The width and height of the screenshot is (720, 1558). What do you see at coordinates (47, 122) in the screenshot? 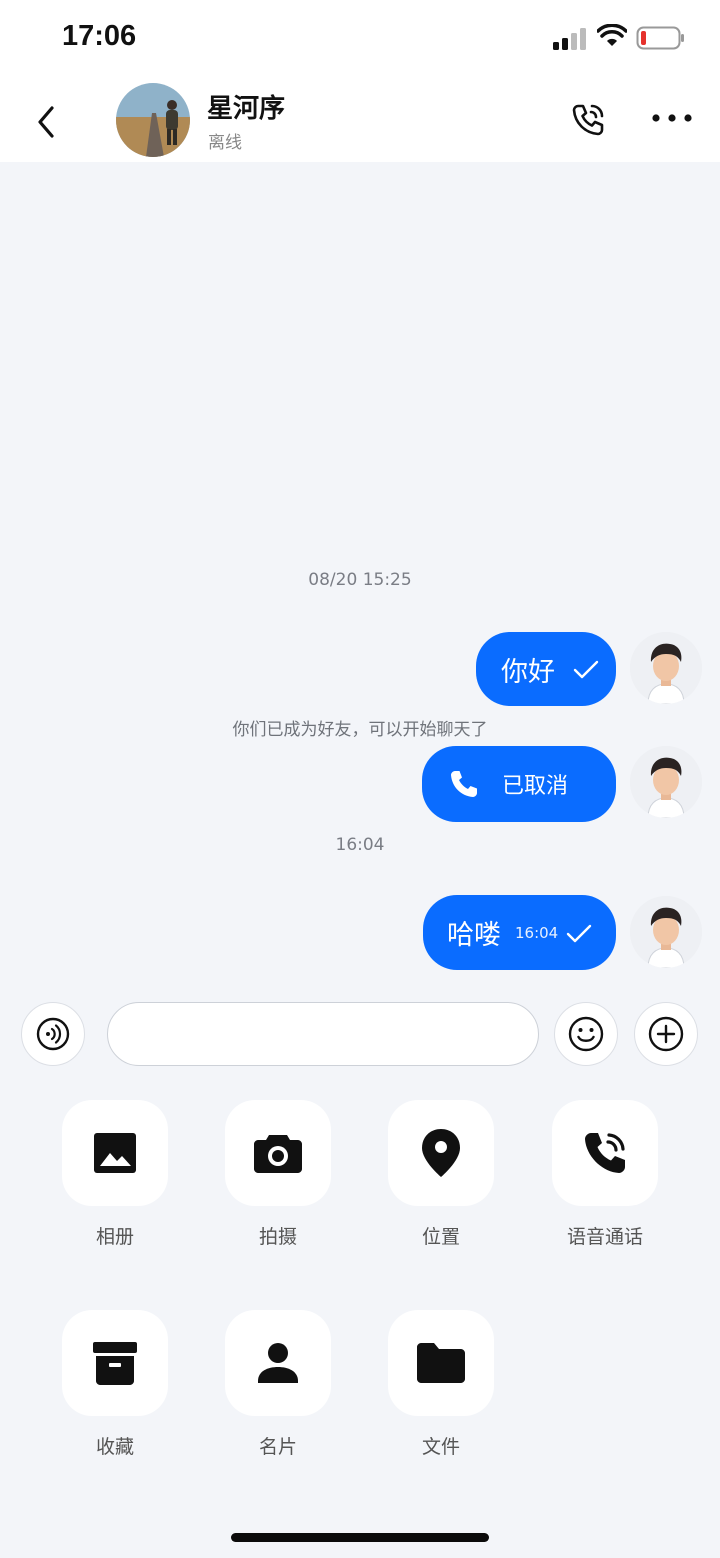
I see `back-arrow-icon` at bounding box center [47, 122].